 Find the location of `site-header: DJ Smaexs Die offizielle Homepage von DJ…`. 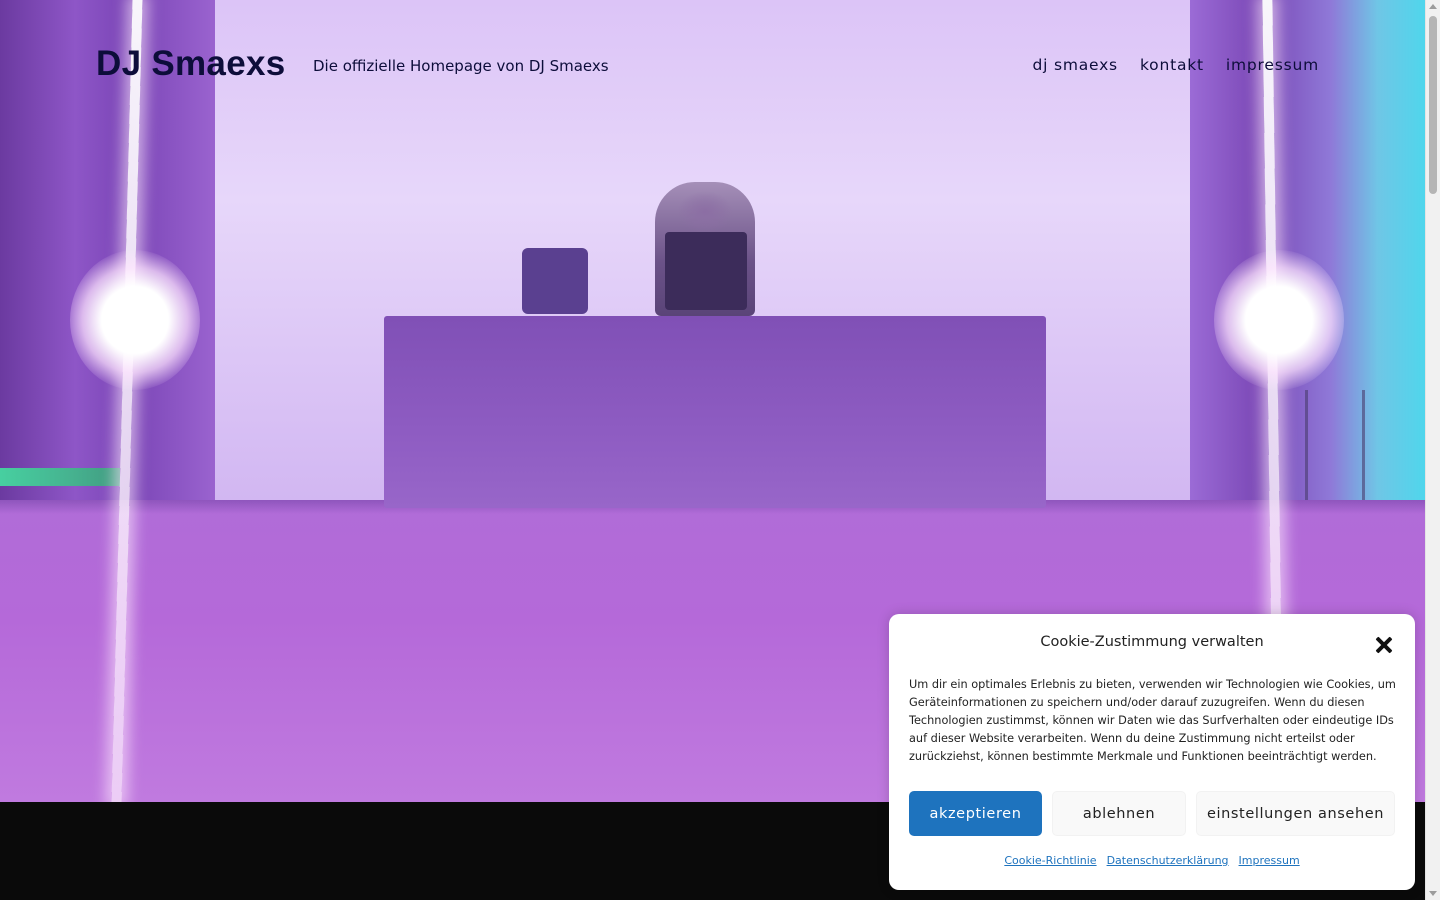

site-header: DJ Smaexs Die offizielle Homepage von DJ… is located at coordinates (712, 67).